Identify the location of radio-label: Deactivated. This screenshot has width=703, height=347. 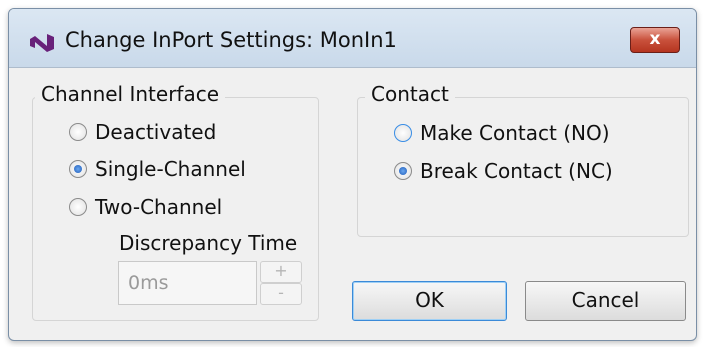
(156, 132).